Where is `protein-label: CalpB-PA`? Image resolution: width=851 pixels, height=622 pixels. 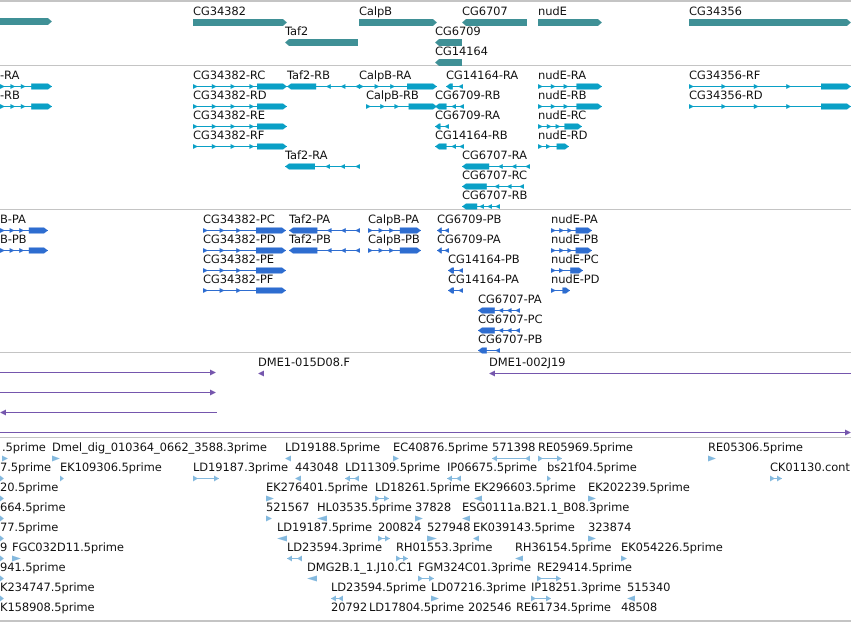 protein-label: CalpB-PA is located at coordinates (393, 219).